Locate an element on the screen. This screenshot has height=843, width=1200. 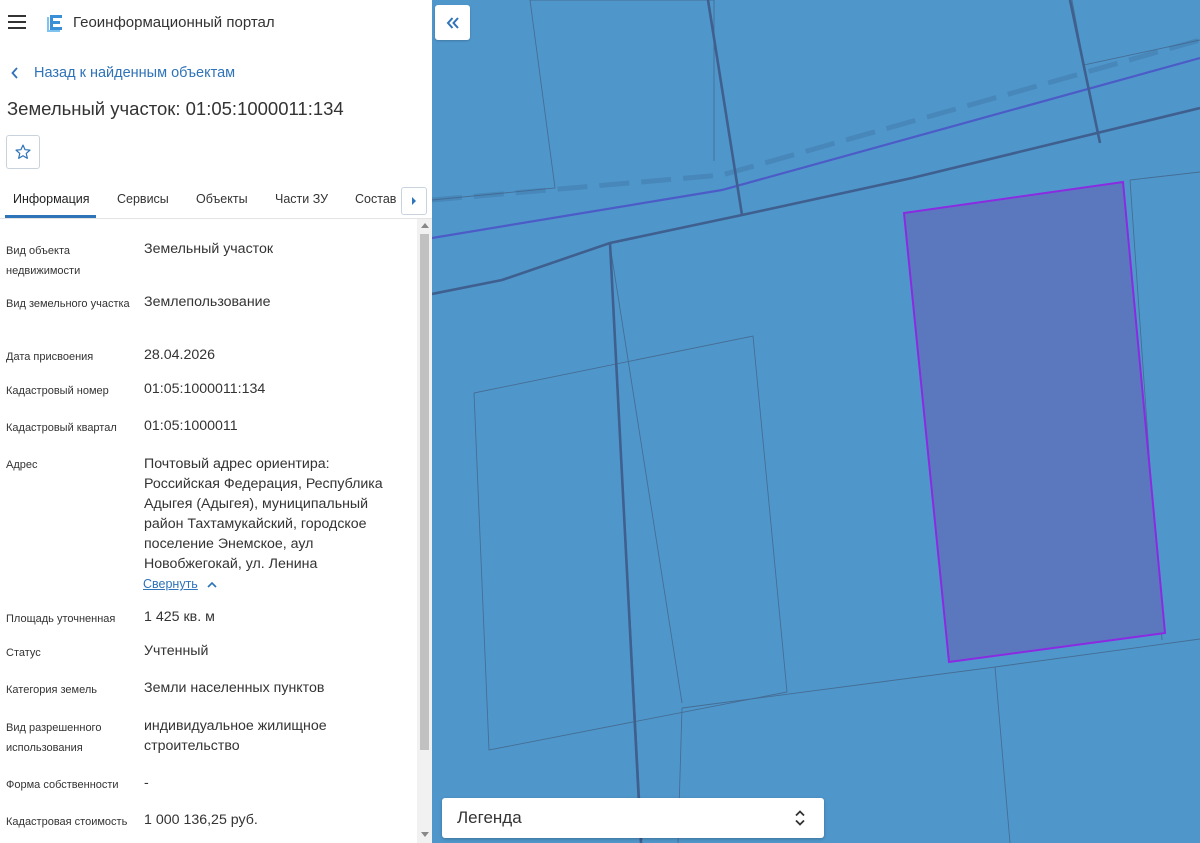
chevron-left-icon is located at coordinates (14, 73).